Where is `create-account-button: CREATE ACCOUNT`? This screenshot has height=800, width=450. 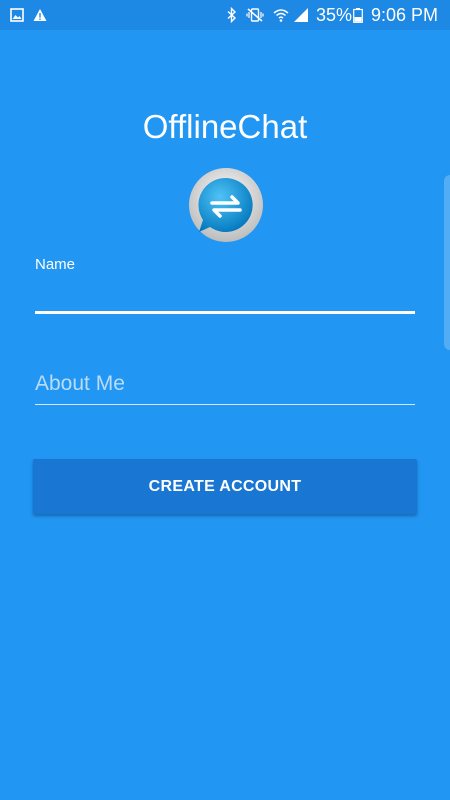
create-account-button: CREATE ACCOUNT is located at coordinates (225, 486).